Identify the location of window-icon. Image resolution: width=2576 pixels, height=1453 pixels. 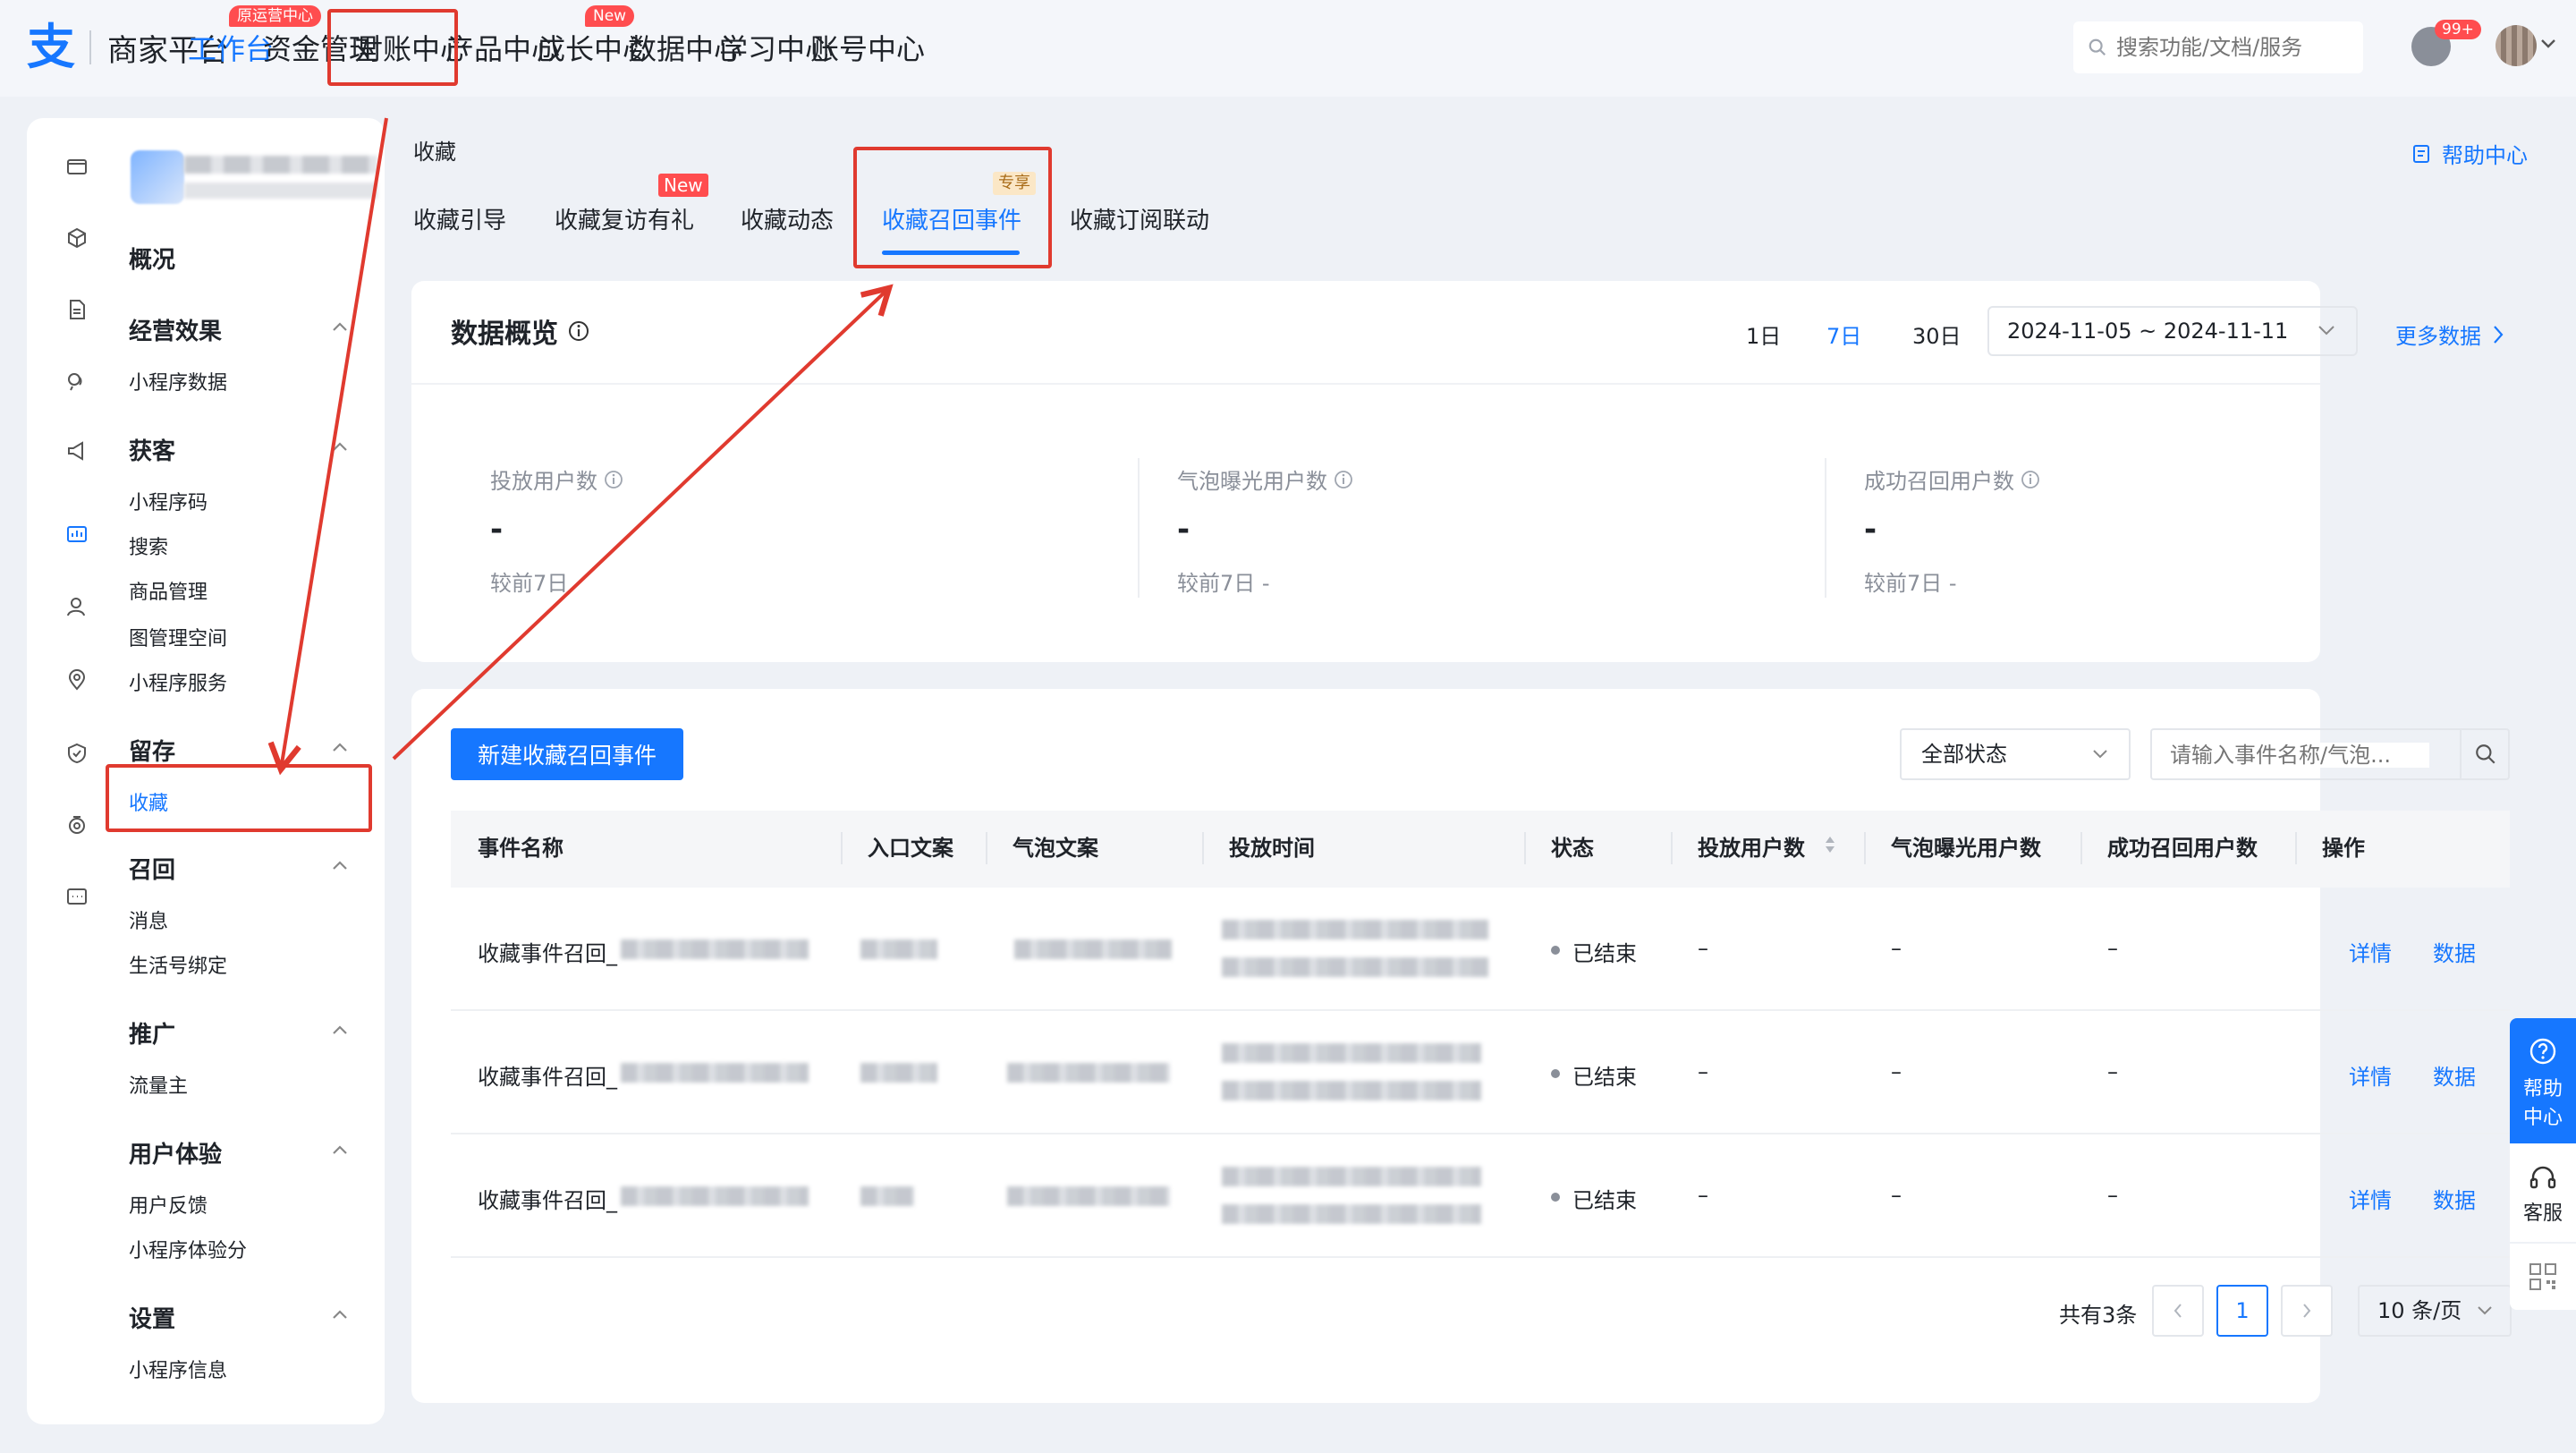
(76, 896).